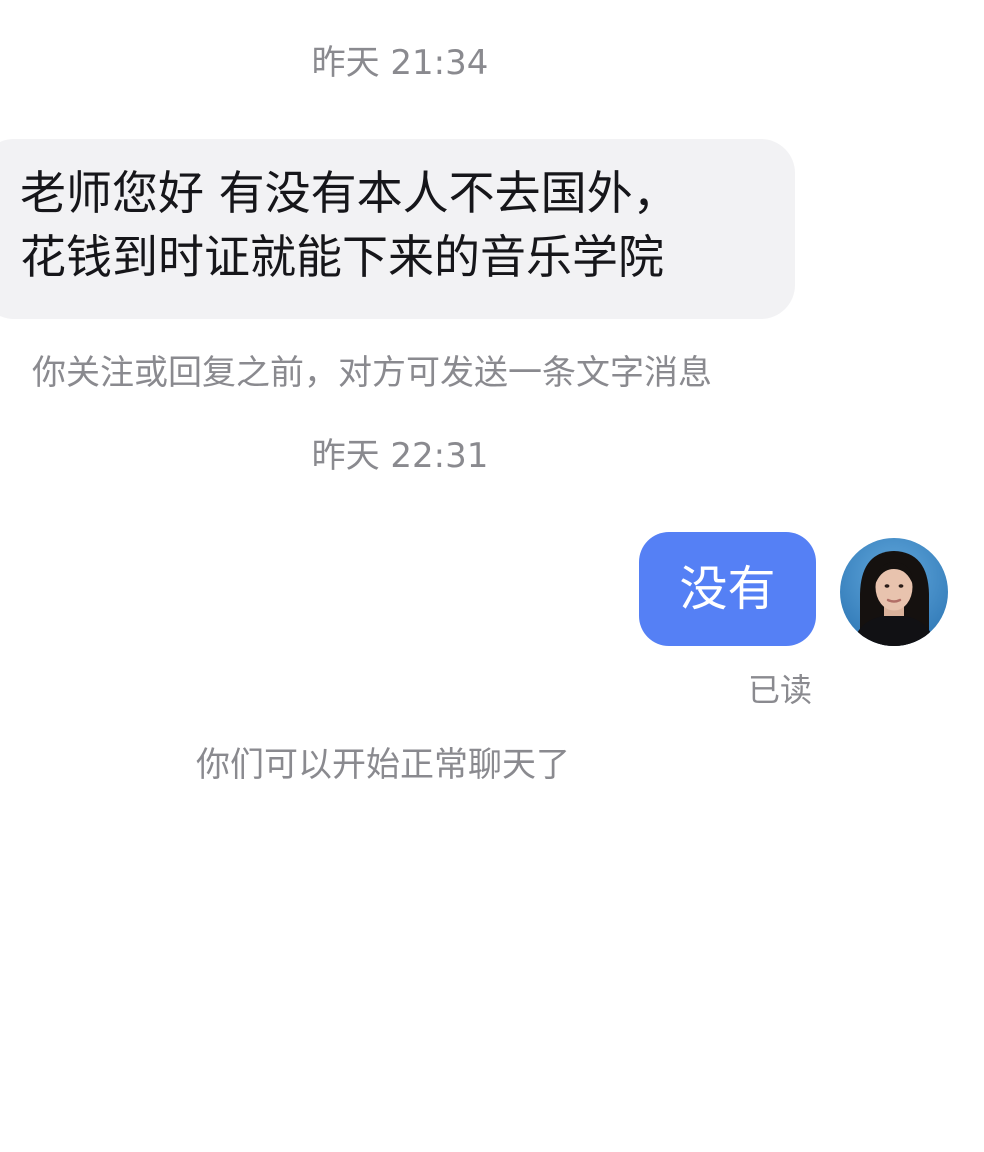 This screenshot has width=984, height=1152. I want to click on chat-open-system-note: 你们可以开始正常聊天了, so click(383, 765).